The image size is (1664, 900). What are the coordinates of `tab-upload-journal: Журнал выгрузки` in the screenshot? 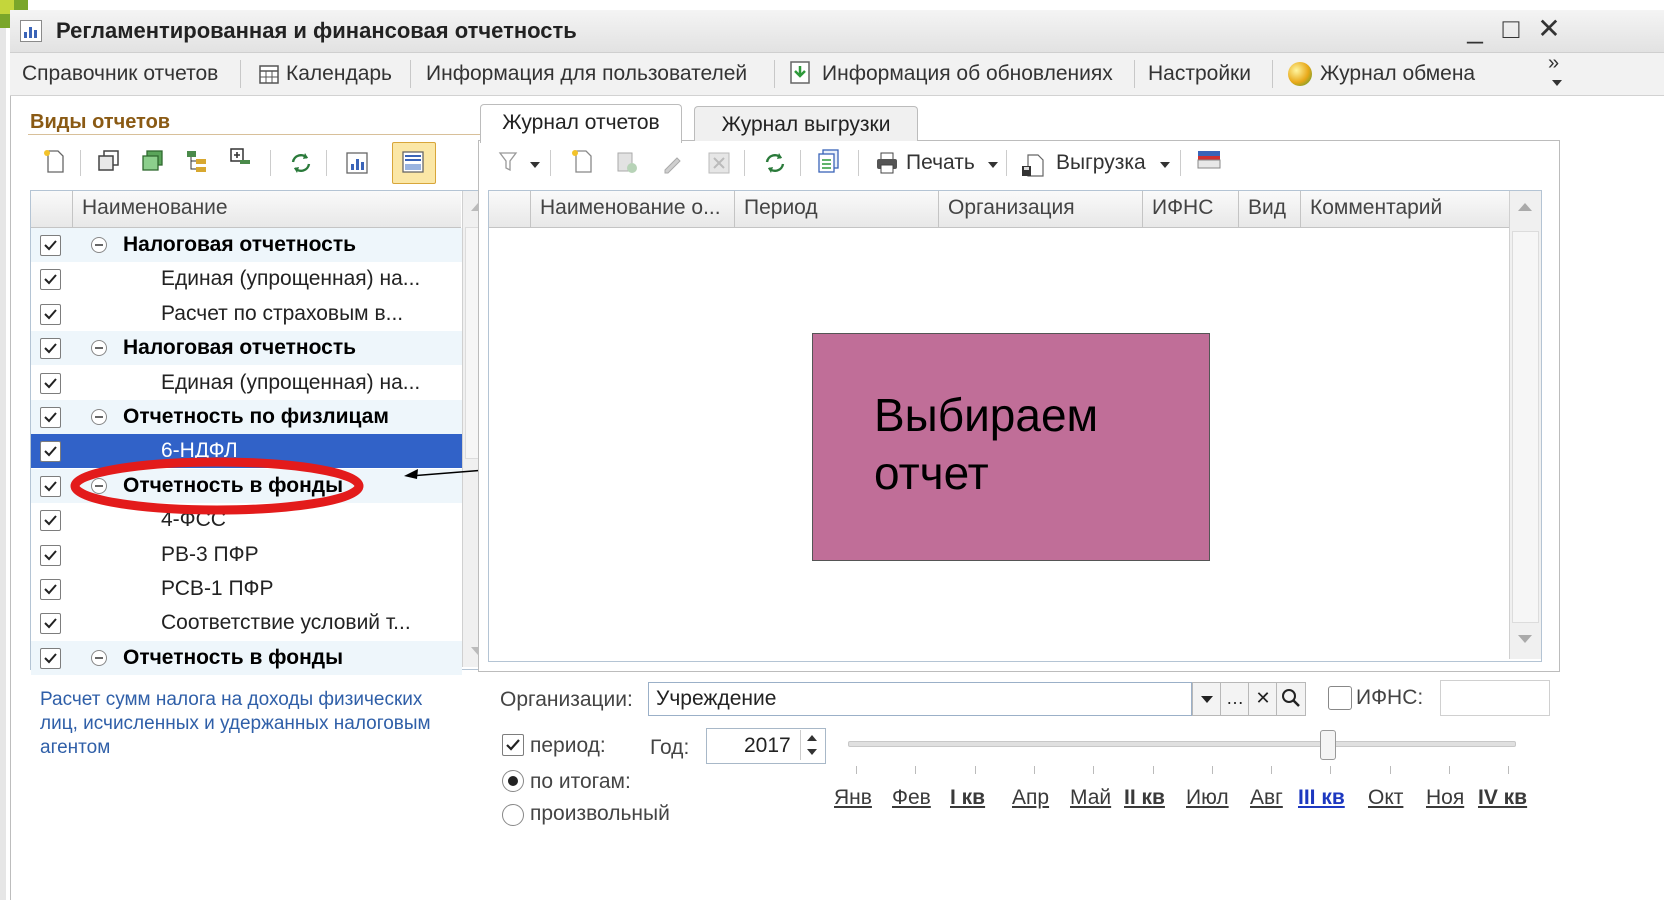 It's located at (806, 123).